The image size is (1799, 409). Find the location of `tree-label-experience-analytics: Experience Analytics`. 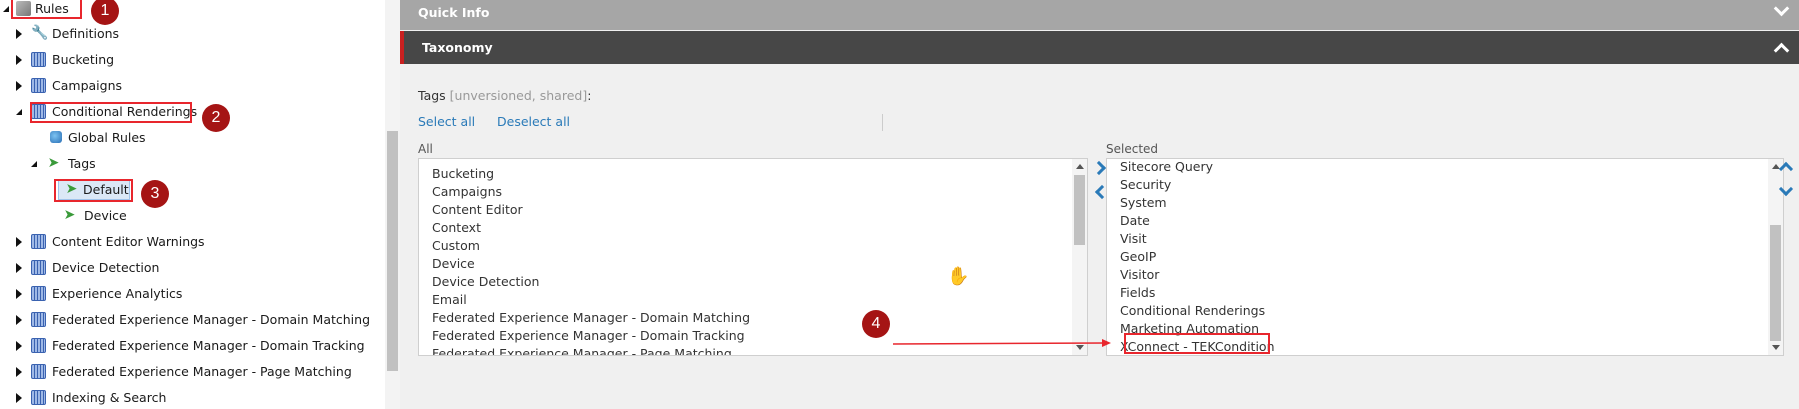

tree-label-experience-analytics: Experience Analytics is located at coordinates (117, 293).